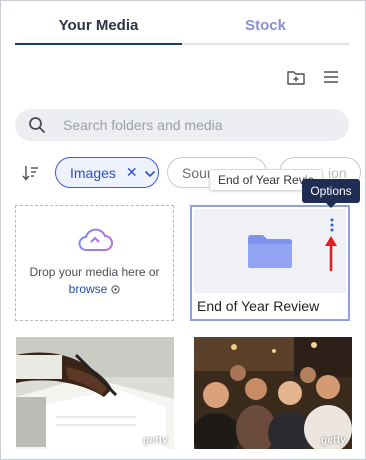 Image resolution: width=366 pixels, height=460 pixels. Describe the element at coordinates (270, 251) in the screenshot. I see `folder-icon` at that location.